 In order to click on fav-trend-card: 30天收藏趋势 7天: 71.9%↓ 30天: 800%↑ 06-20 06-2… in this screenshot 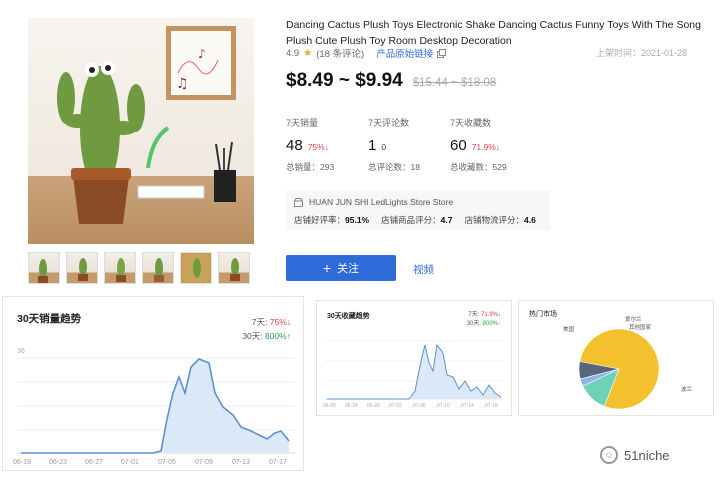, I will do `click(414, 358)`.